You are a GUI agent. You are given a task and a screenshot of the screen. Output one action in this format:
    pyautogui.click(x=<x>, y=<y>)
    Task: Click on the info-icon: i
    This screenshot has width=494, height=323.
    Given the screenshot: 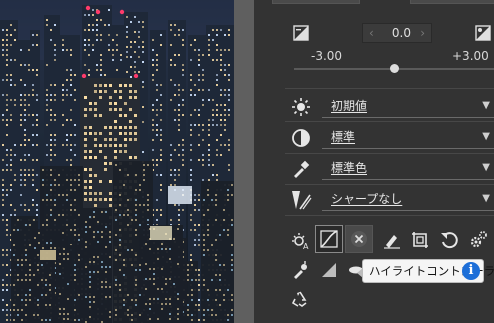 What is the action you would take?
    pyautogui.click(x=471, y=271)
    